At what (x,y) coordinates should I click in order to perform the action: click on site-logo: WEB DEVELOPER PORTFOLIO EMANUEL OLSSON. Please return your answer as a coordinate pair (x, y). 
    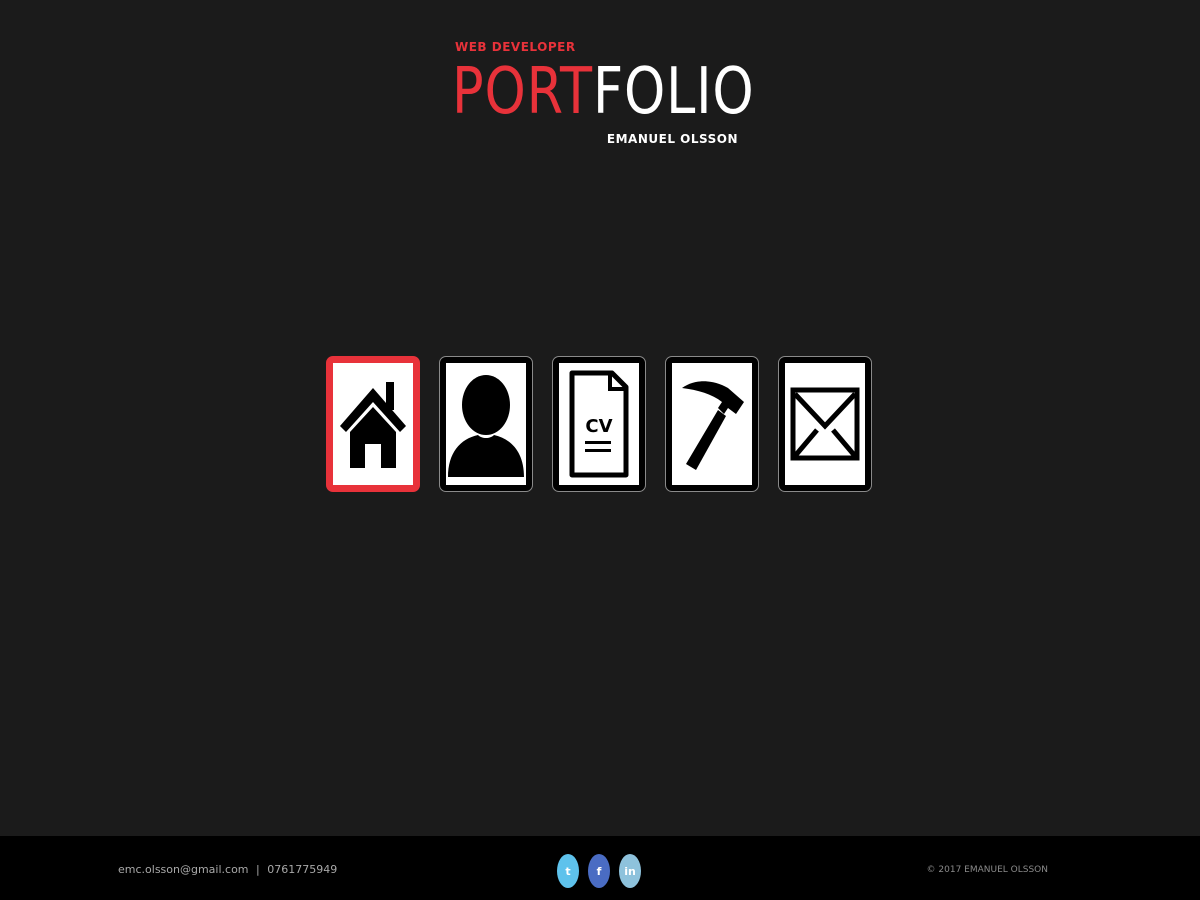
    Looking at the image, I should click on (602, 96).